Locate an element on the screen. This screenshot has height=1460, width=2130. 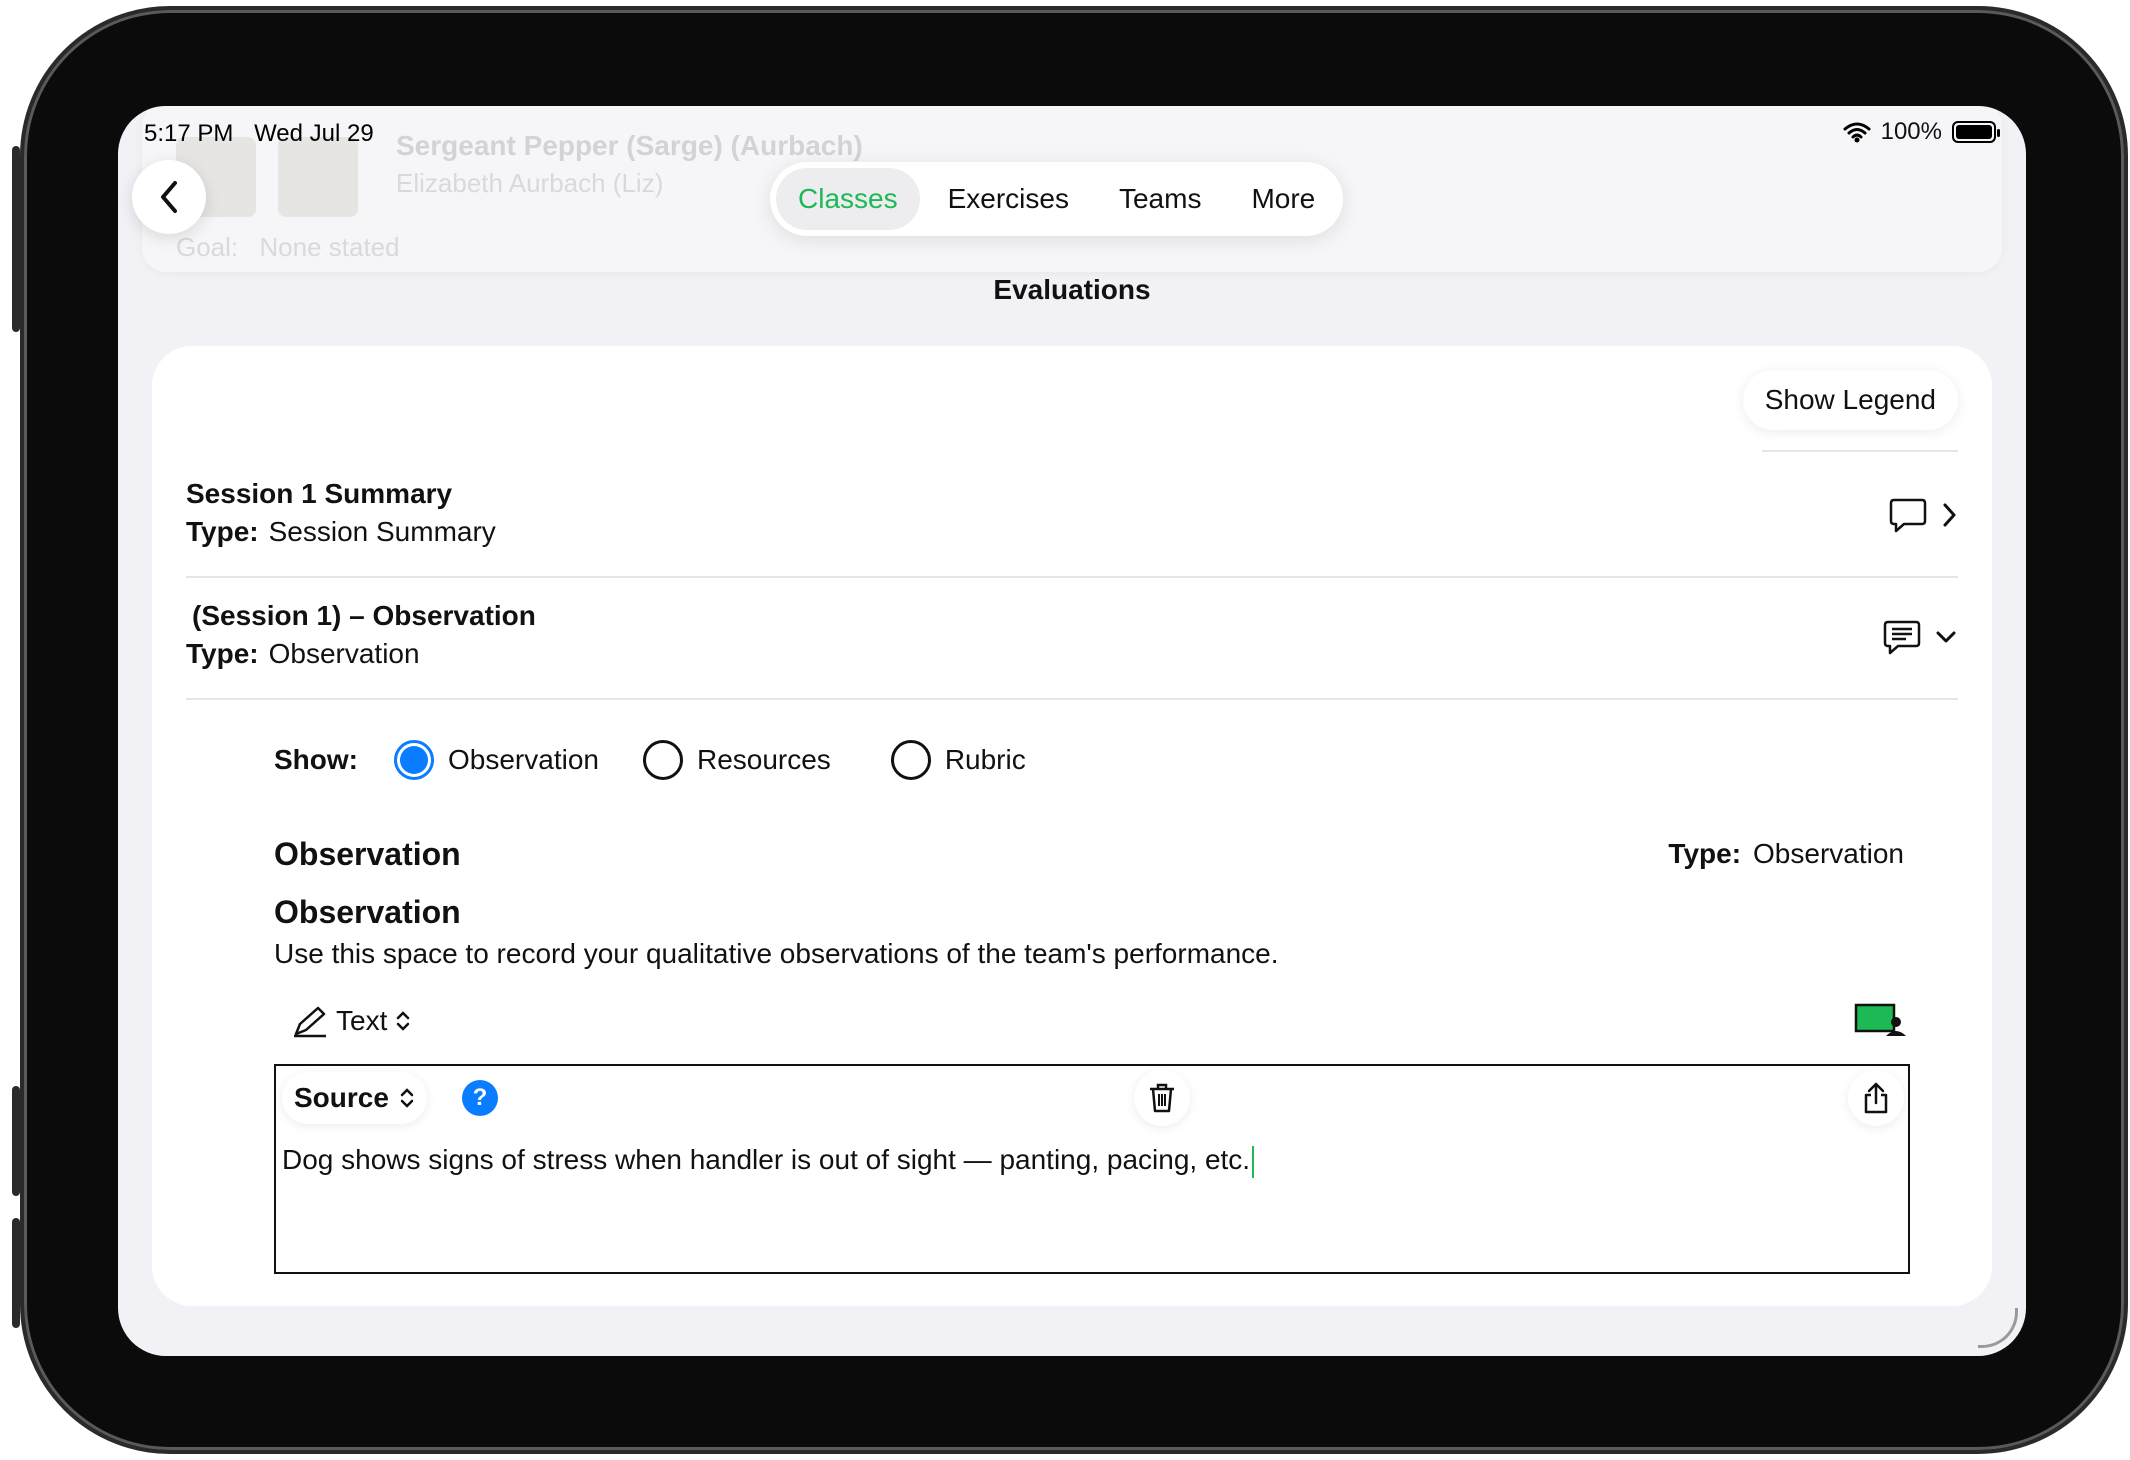
radio-label: Observation is located at coordinates (523, 759).